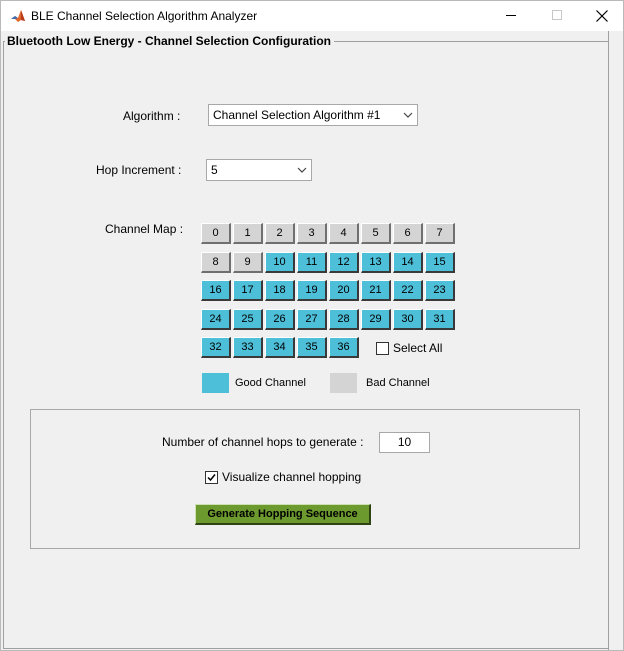 Image resolution: width=624 pixels, height=651 pixels. What do you see at coordinates (216, 290) in the screenshot?
I see `channel-button-16: 16` at bounding box center [216, 290].